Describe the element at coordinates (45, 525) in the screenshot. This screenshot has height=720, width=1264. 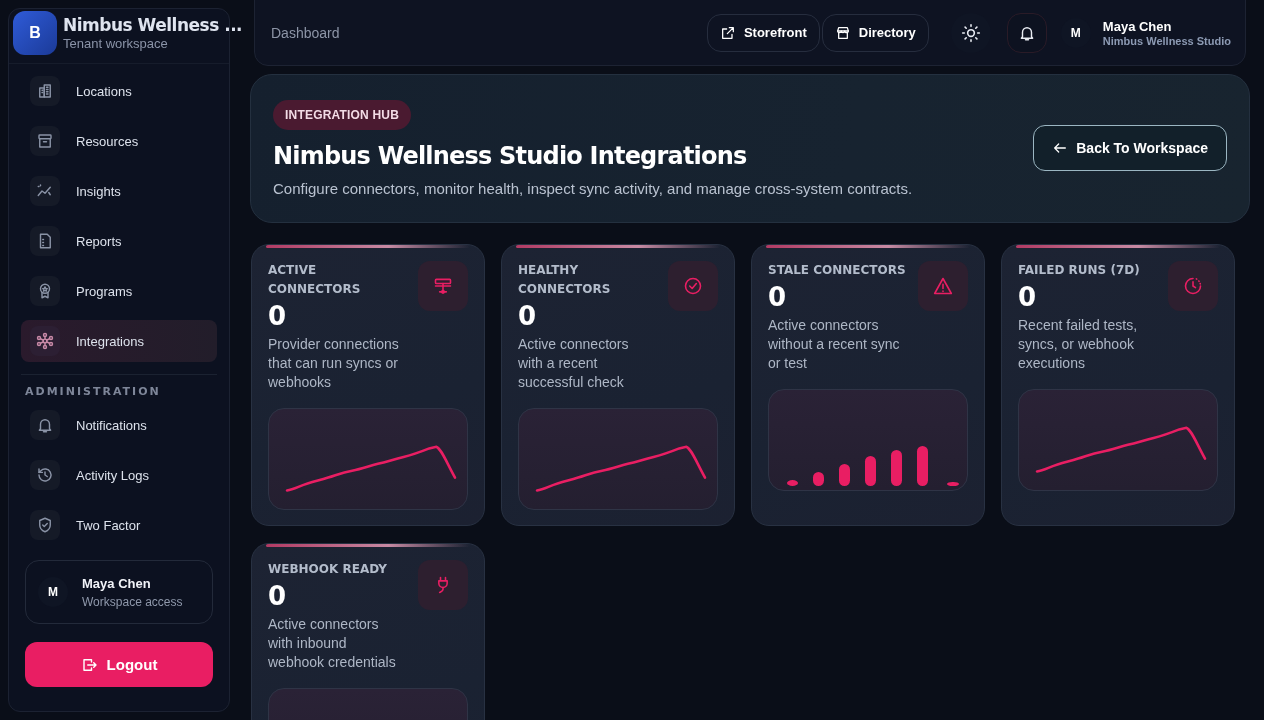
I see `shield-check-icon` at that location.